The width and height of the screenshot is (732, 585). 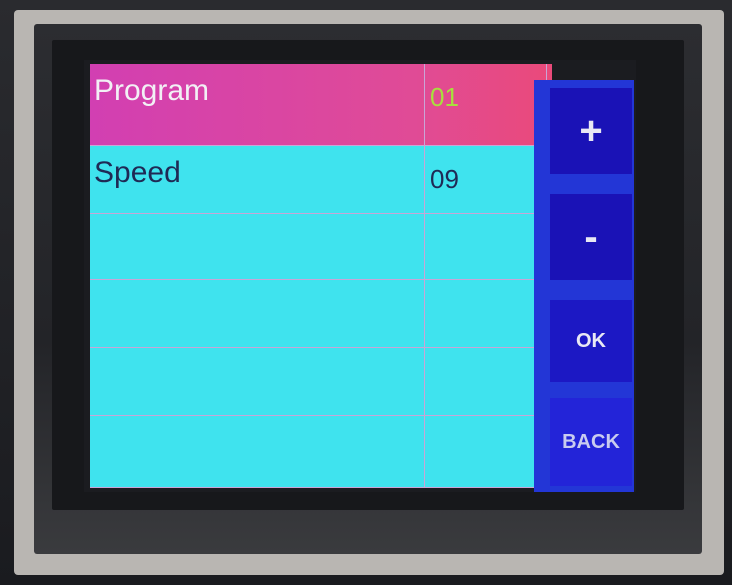 I want to click on row-label: Speed, so click(x=137, y=172).